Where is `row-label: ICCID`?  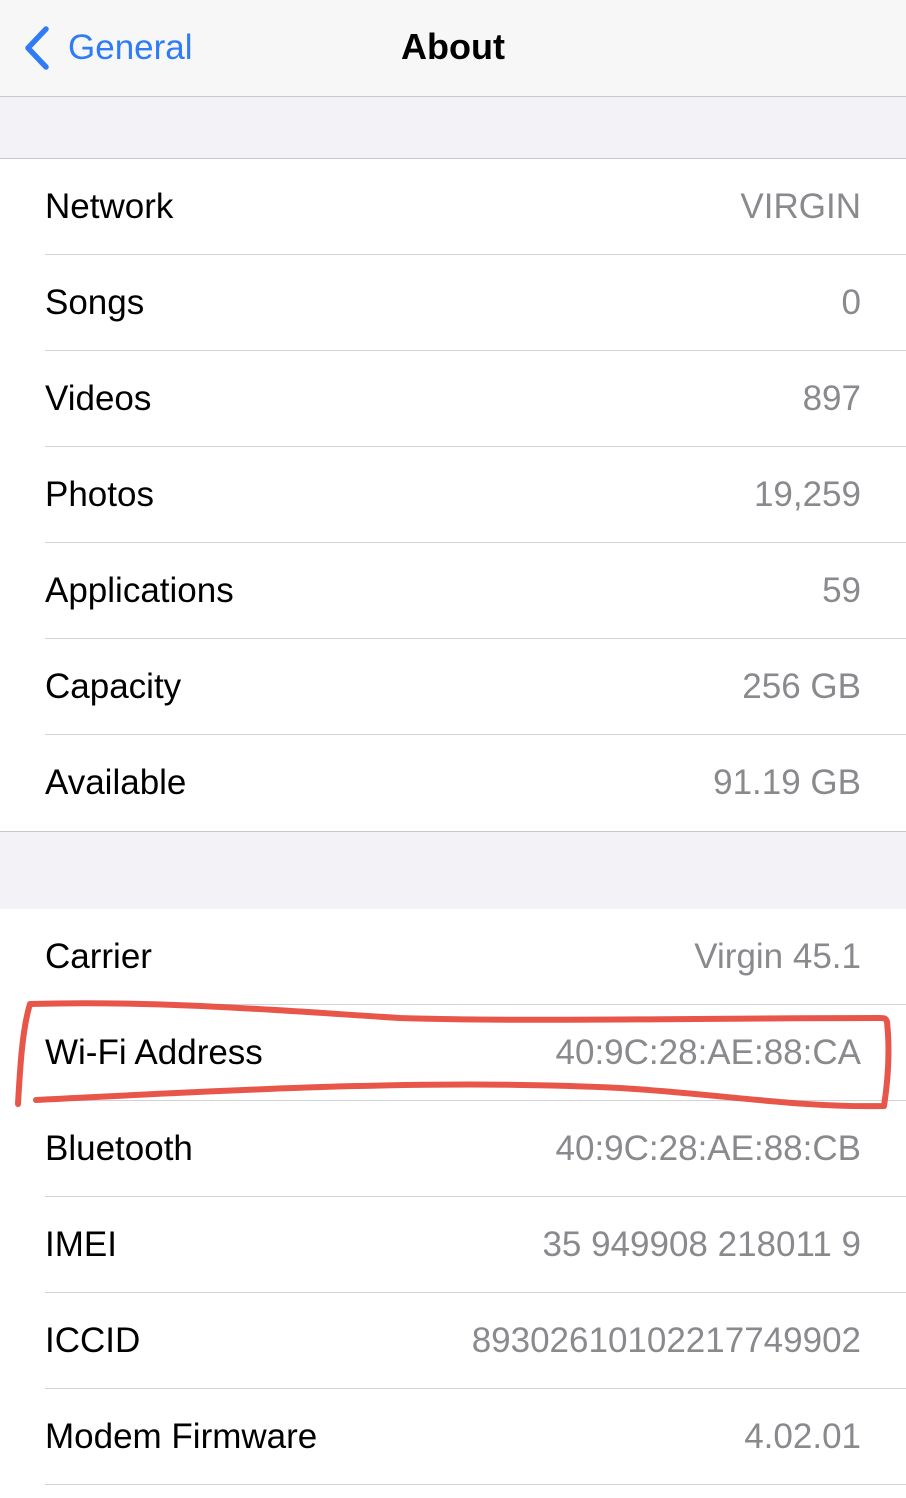 row-label: ICCID is located at coordinates (93, 1340).